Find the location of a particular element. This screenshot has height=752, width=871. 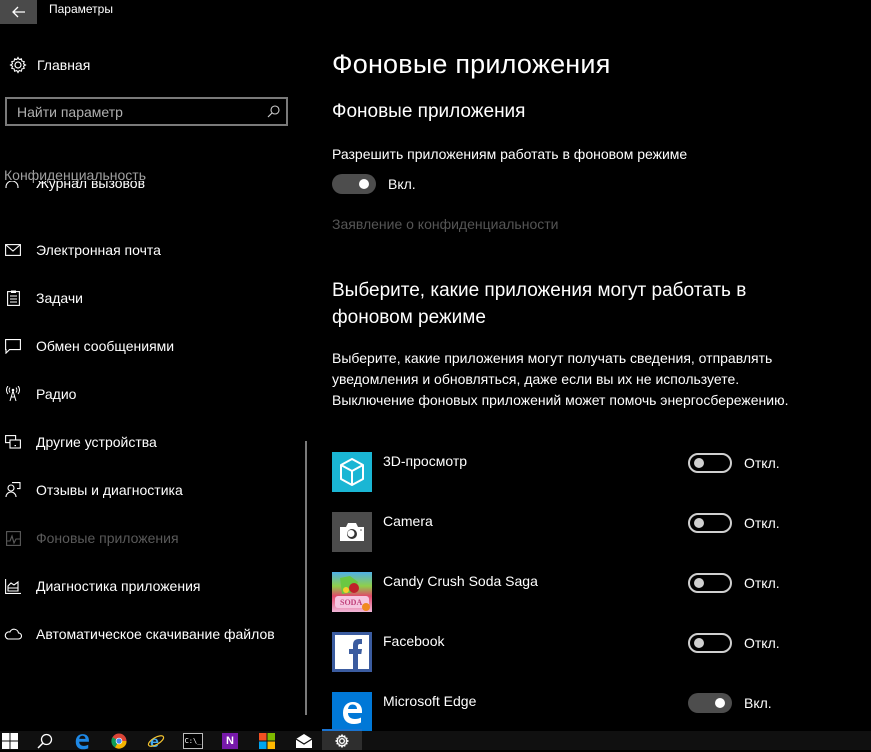

taskbar: e C:\_ N is located at coordinates (435, 739).